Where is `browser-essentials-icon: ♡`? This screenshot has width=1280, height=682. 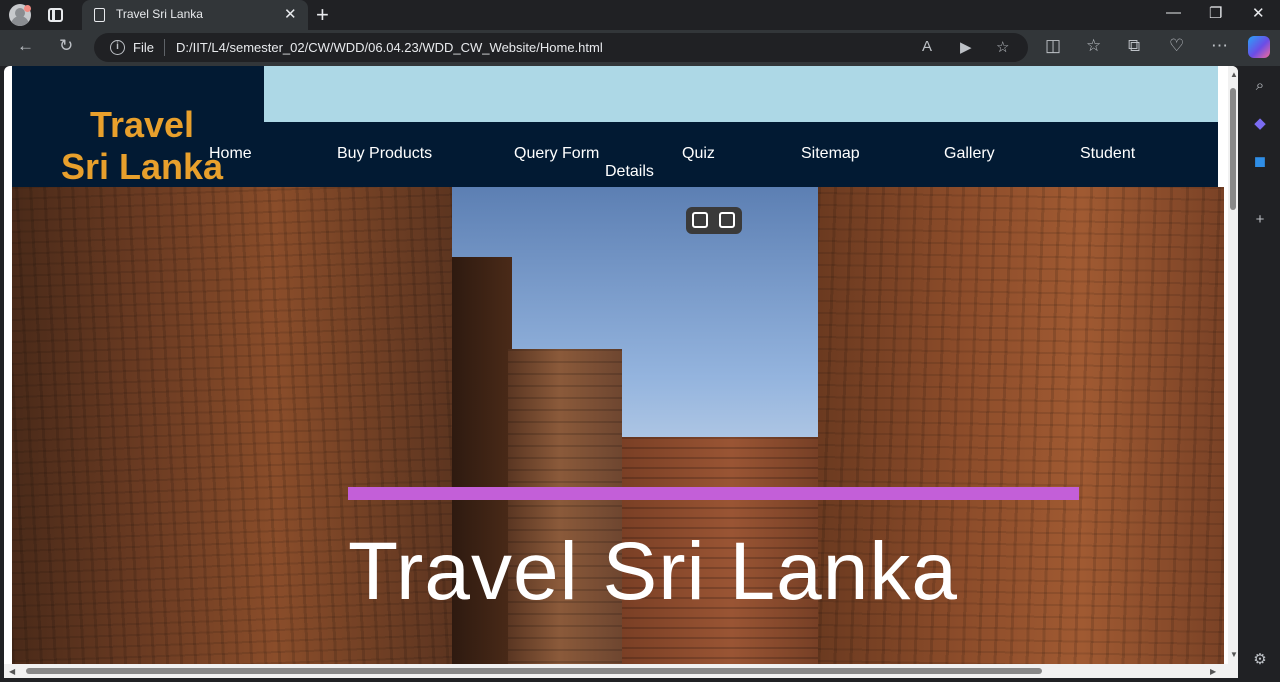 browser-essentials-icon: ♡ is located at coordinates (1176, 46).